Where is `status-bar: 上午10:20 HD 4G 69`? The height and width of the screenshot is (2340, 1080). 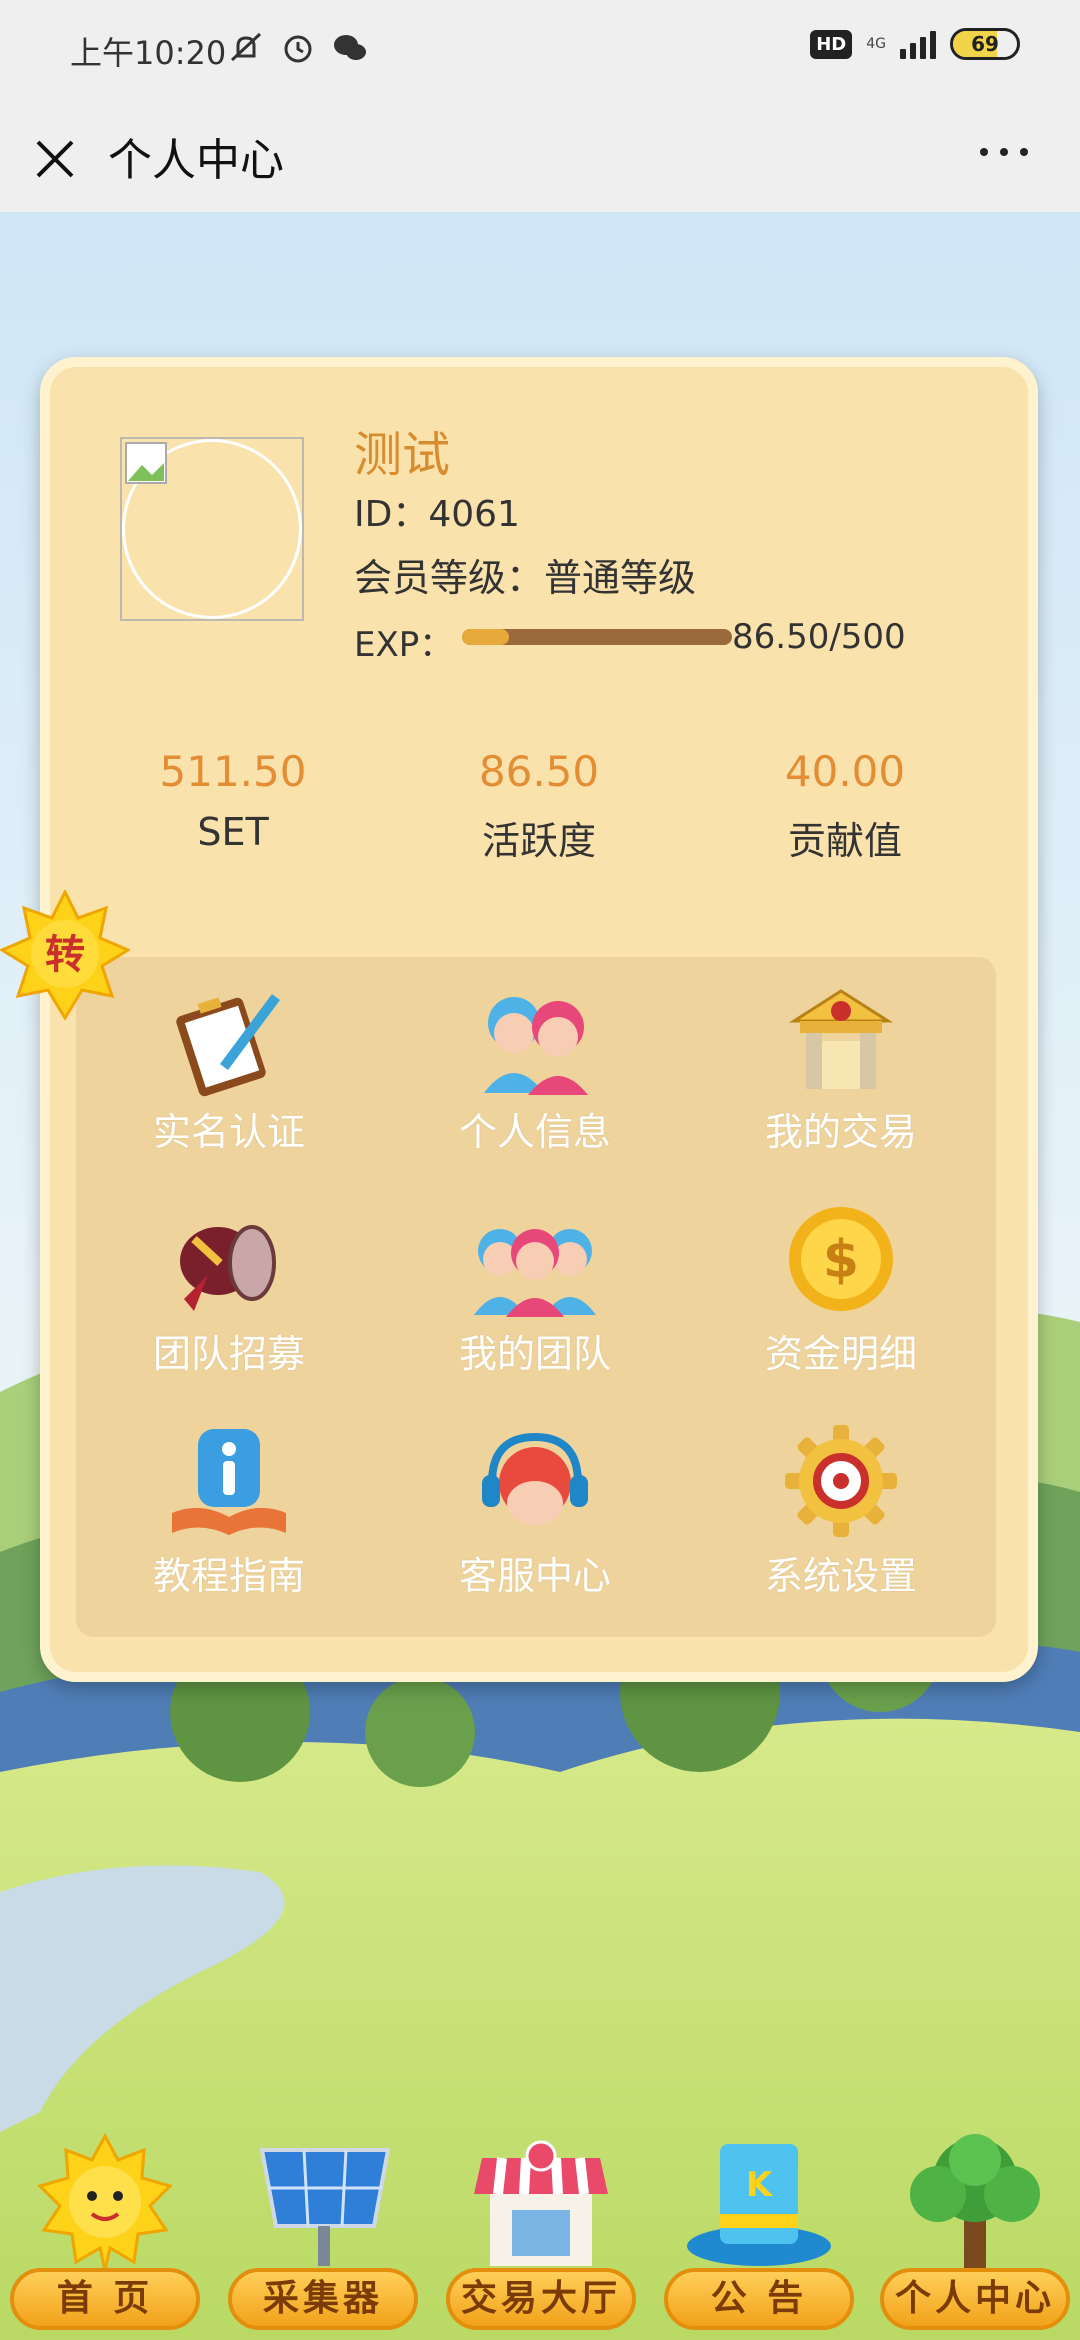 status-bar: 上午10:20 HD 4G 69 is located at coordinates (540, 50).